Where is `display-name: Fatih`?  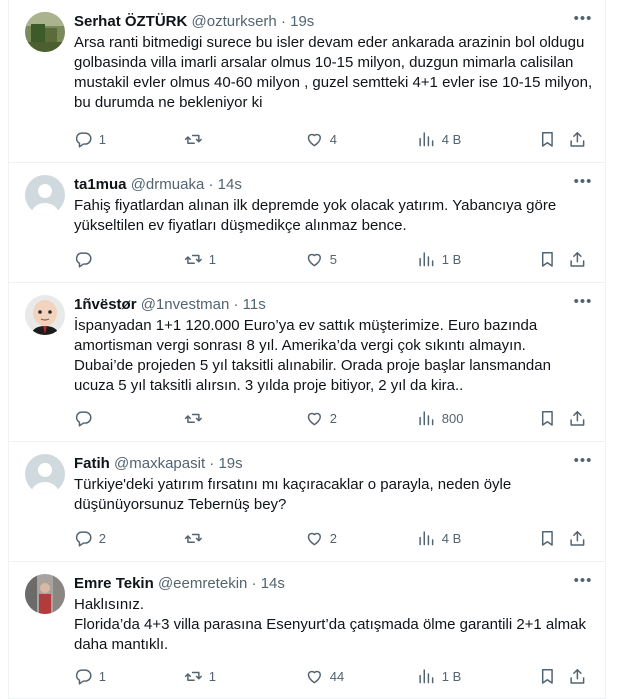
display-name: Fatih is located at coordinates (92, 463).